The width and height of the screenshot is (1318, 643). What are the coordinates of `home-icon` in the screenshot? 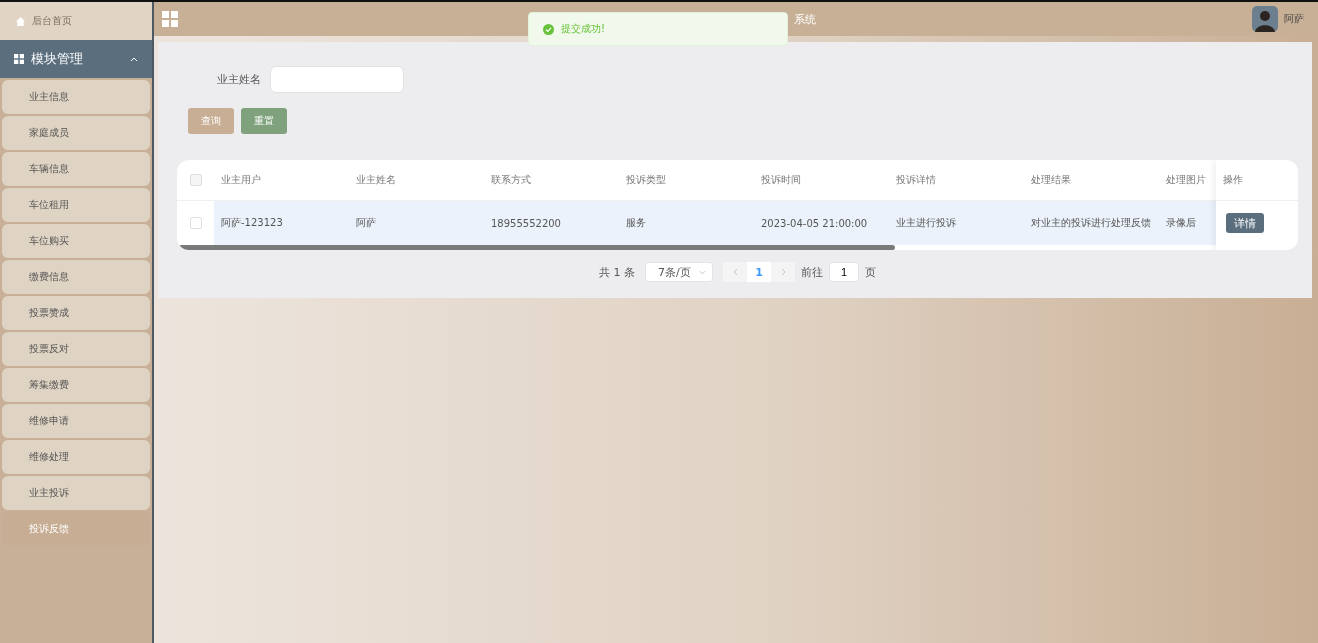 It's located at (20, 21).